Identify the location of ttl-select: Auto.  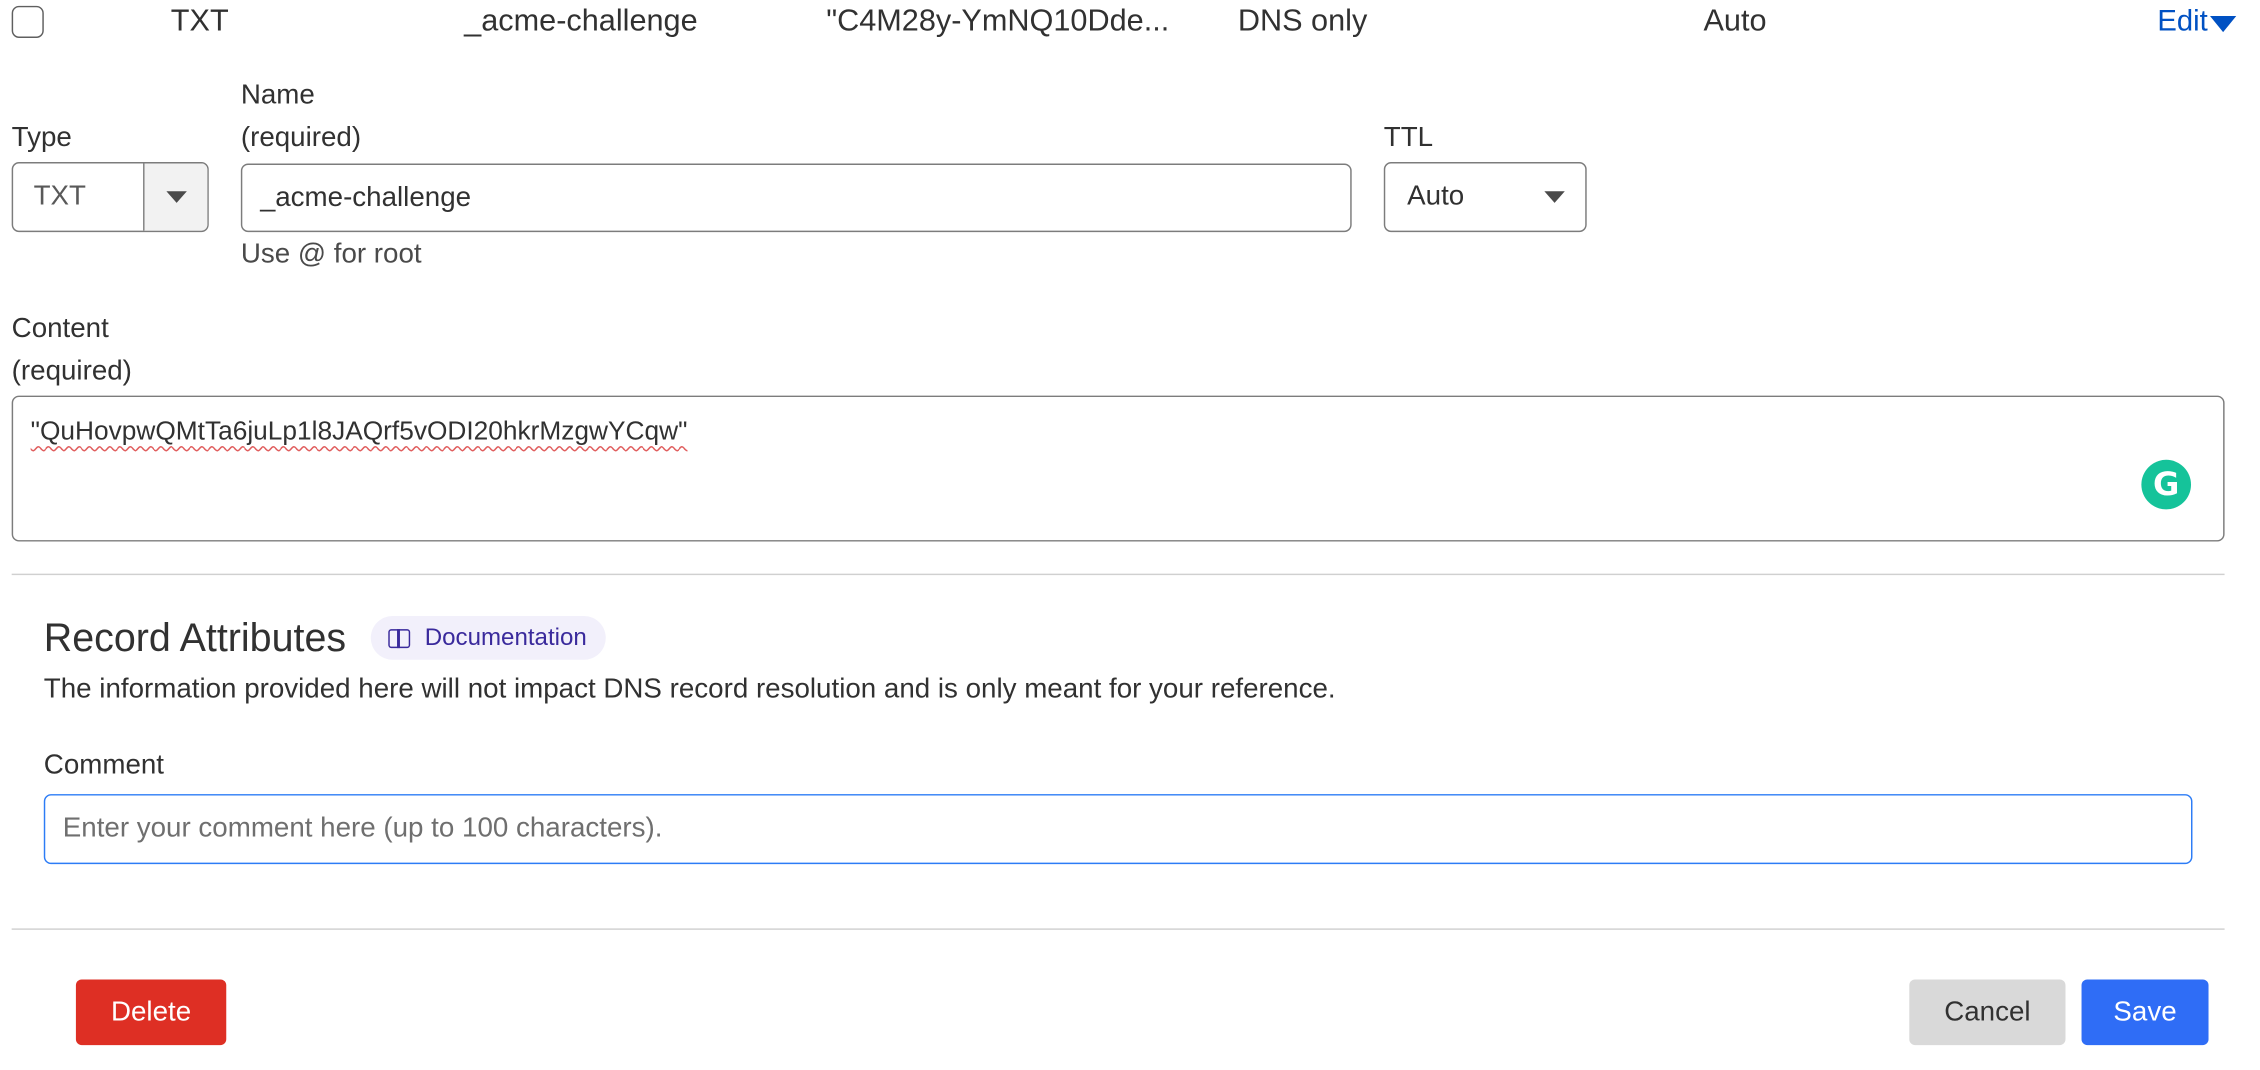
(1485, 197).